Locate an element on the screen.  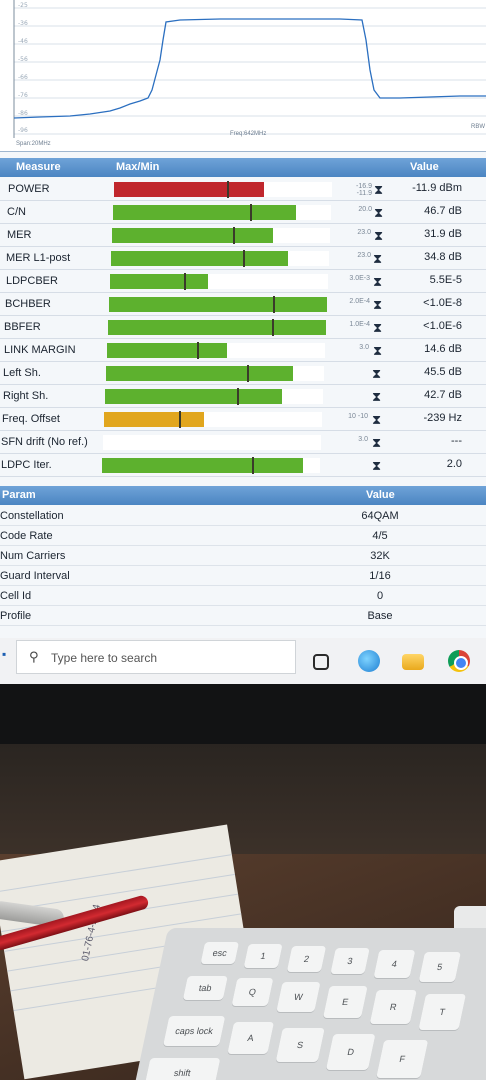
measurement-row: POWER -16.9 -11.9 ⧗ -11.9 dBm is located at coordinates (243, 189).